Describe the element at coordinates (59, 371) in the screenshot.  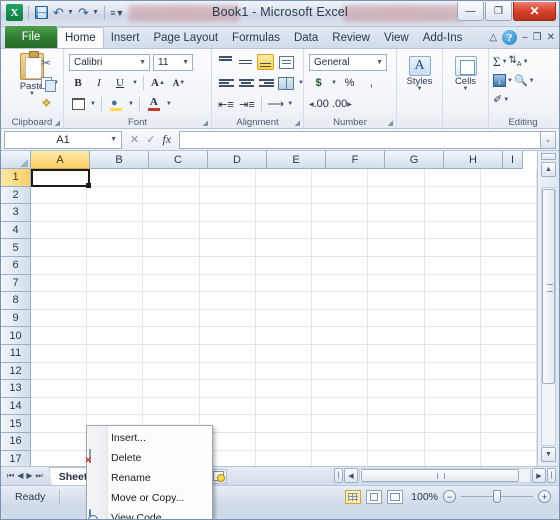
I see `grid-cell-A12` at that location.